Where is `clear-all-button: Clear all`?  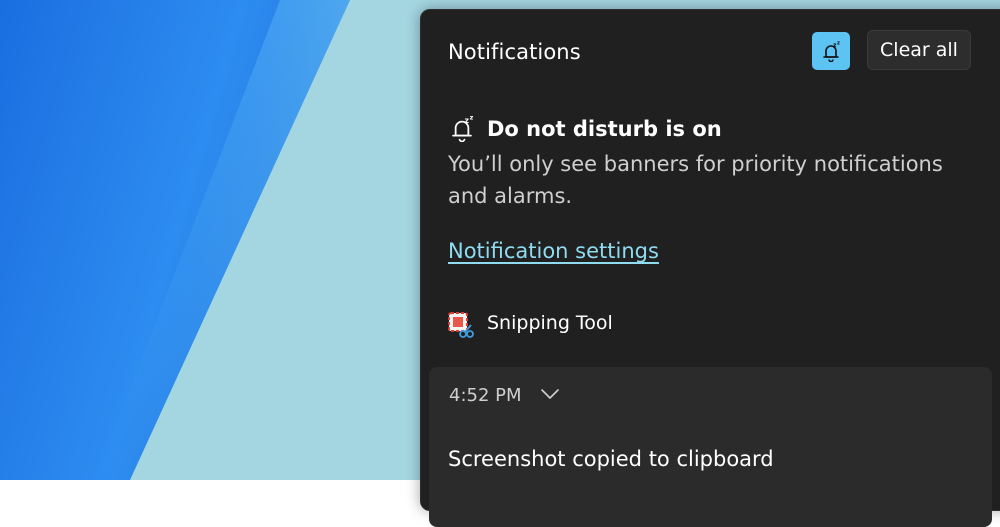 clear-all-button: Clear all is located at coordinates (919, 50).